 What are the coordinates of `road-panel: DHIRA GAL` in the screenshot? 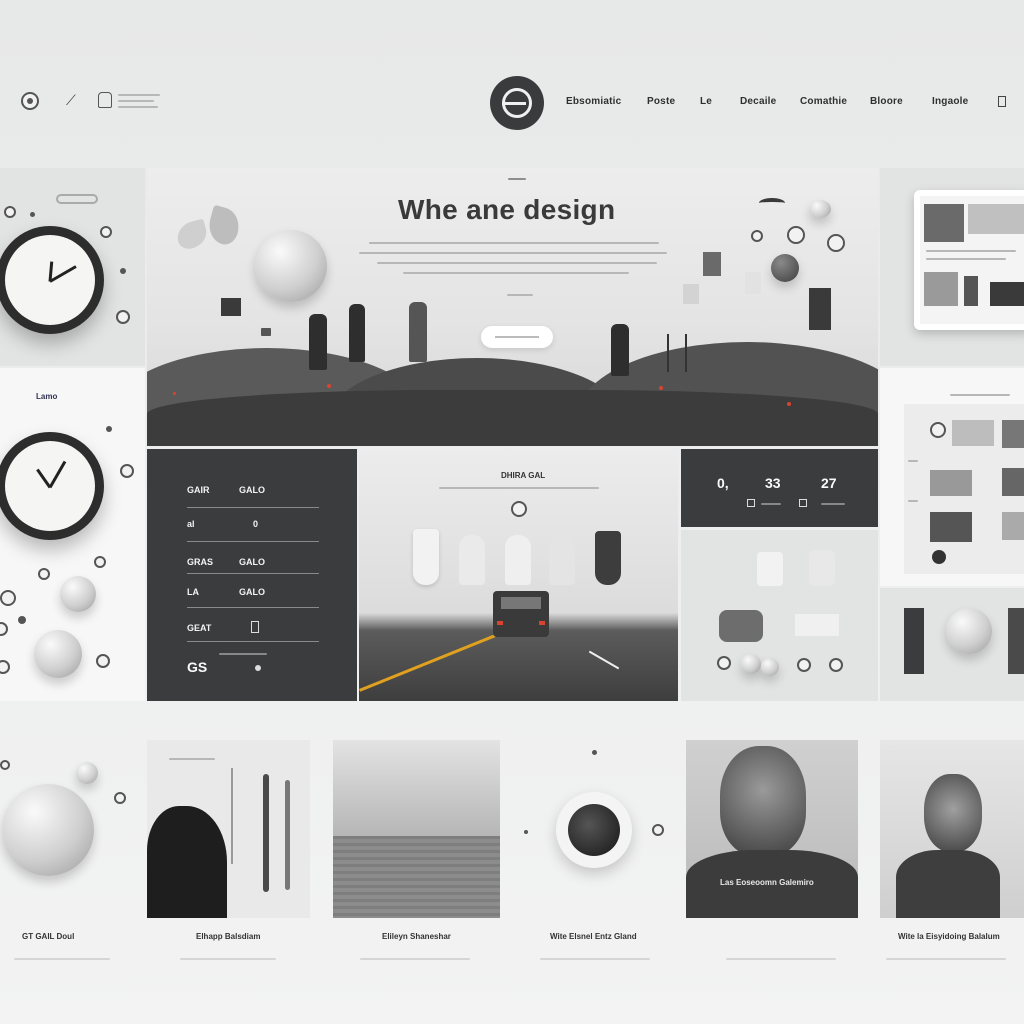 It's located at (518, 575).